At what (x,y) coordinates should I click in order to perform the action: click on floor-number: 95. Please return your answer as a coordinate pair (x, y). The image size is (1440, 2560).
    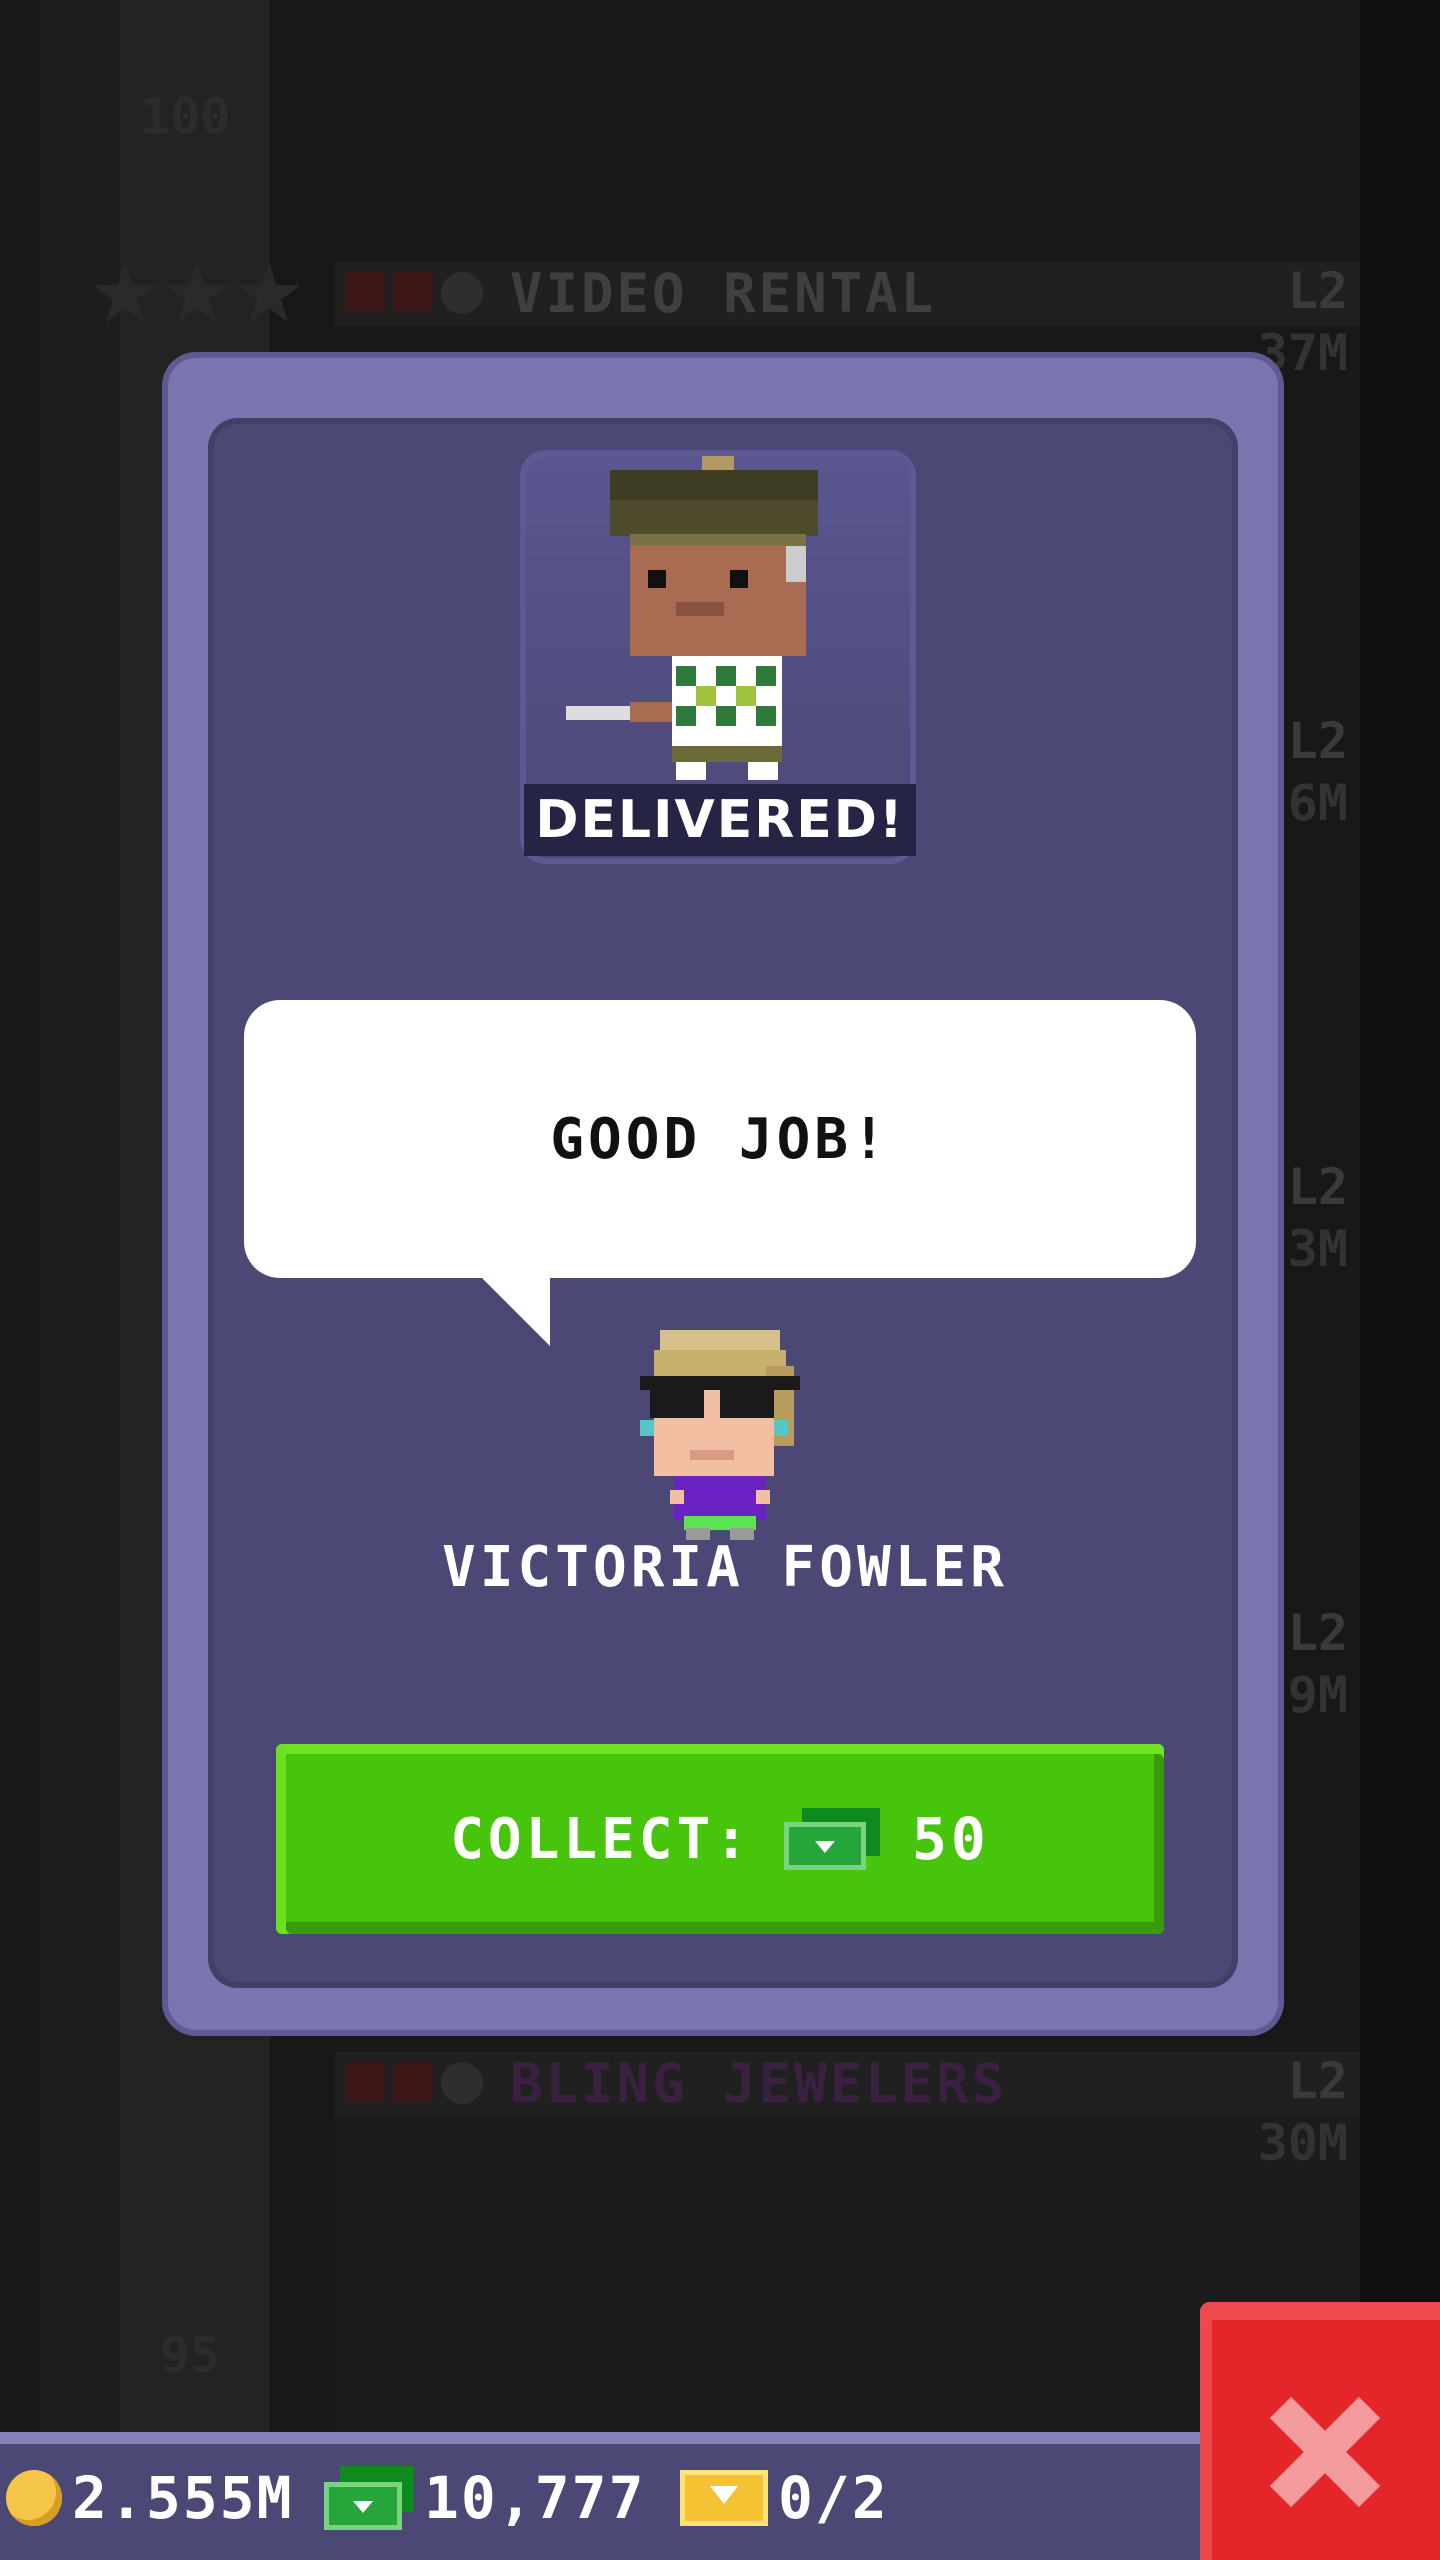
    Looking at the image, I should click on (190, 2355).